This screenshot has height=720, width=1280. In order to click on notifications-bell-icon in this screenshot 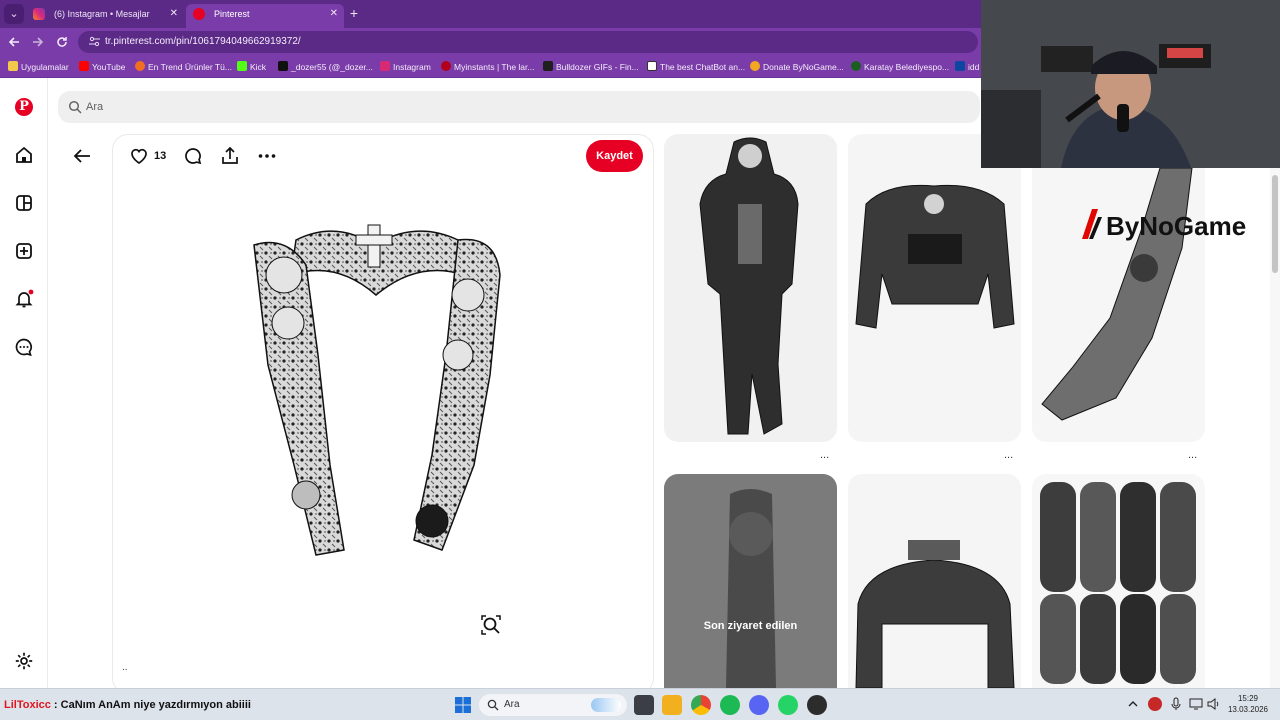, I will do `click(24, 299)`.